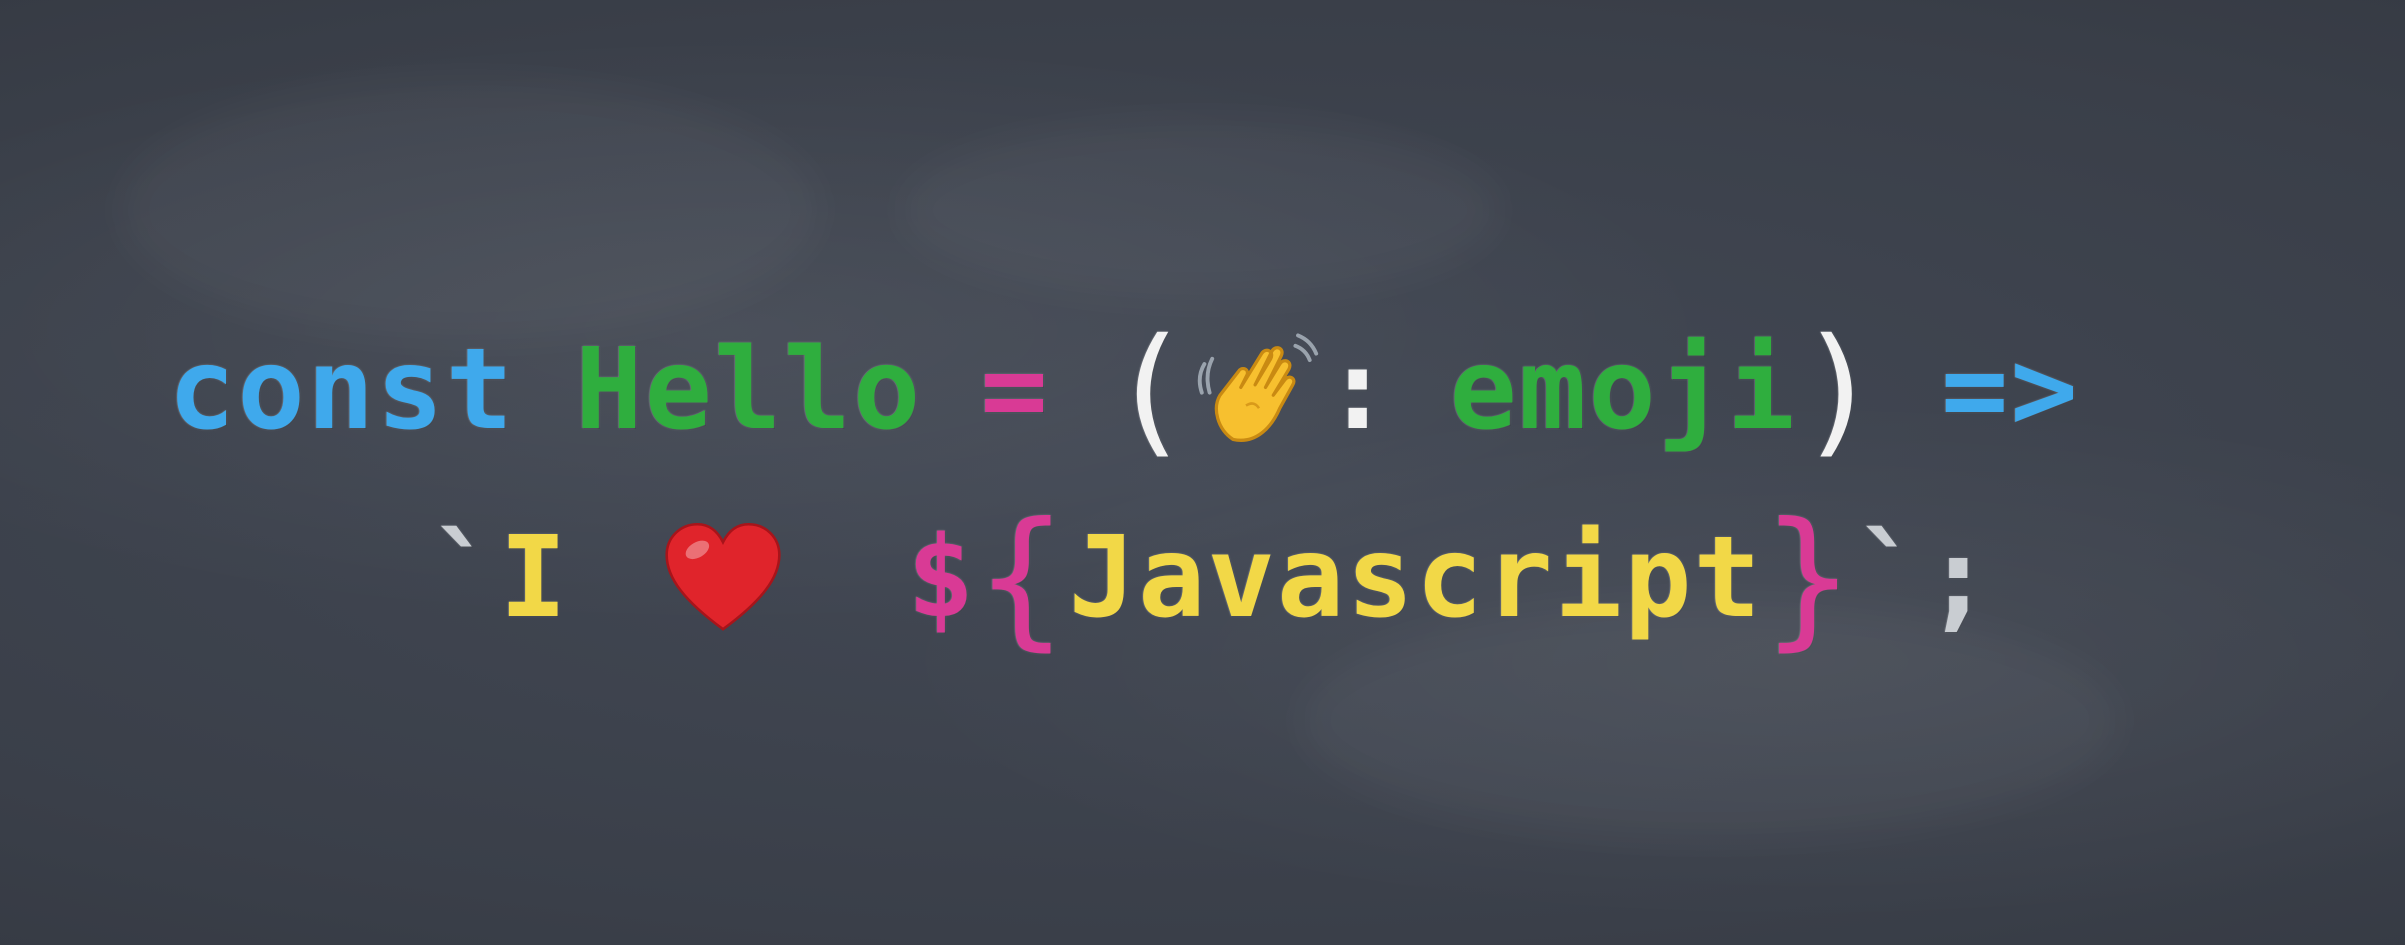 The height and width of the screenshot is (945, 2405). I want to click on open-paren: (, so click(1151, 390).